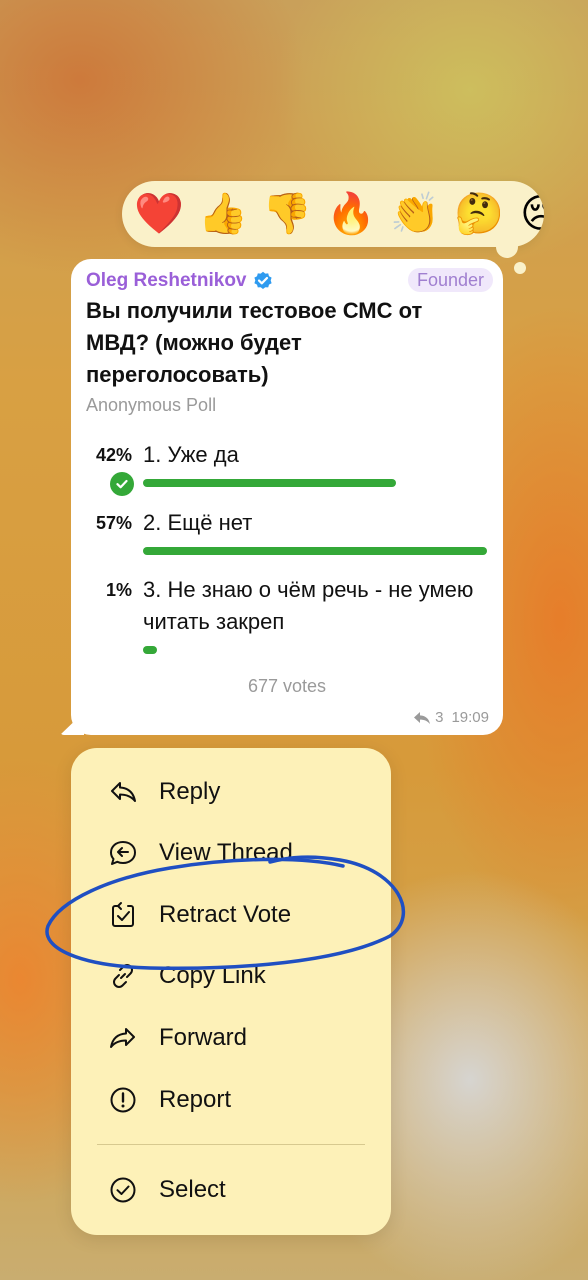 This screenshot has width=588, height=1280. I want to click on menu-copy-link: Copy Link, so click(231, 976).